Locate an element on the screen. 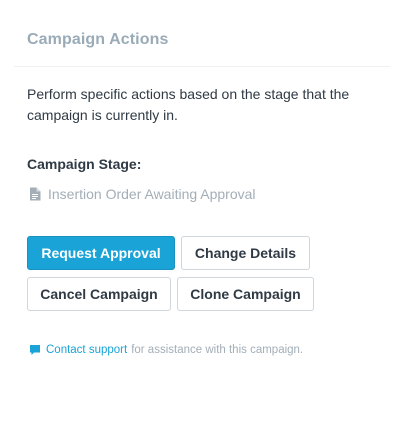 The width and height of the screenshot is (404, 427). chat-bubble-icon is located at coordinates (35, 350).